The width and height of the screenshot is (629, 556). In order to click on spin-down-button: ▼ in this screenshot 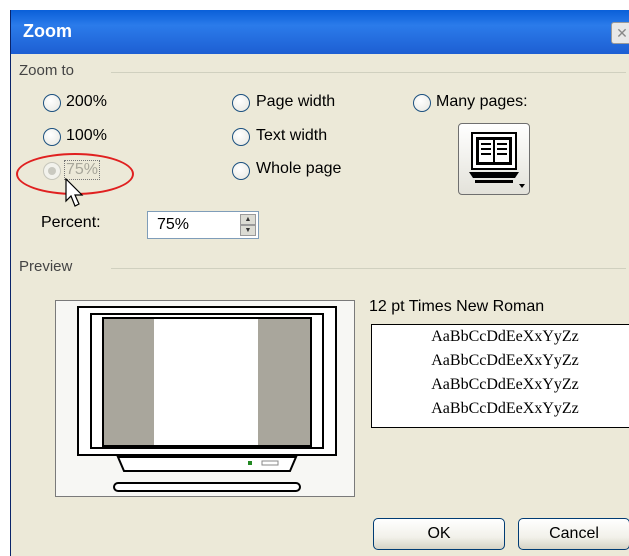, I will do `click(248, 230)`.